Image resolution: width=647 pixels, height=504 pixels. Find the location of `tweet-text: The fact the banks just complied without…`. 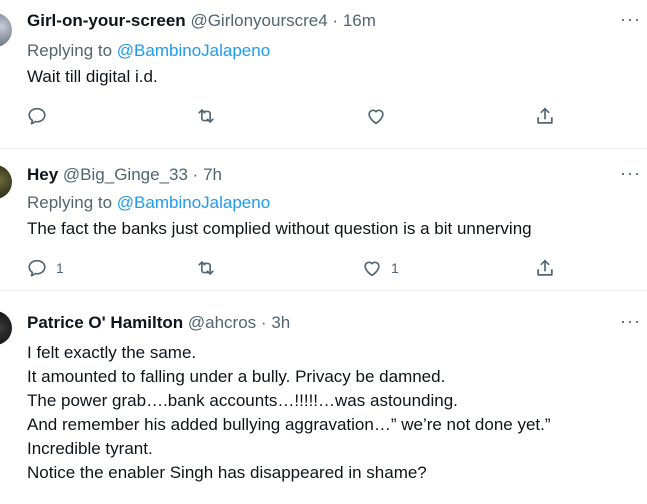

tweet-text: The fact the banks just complied without… is located at coordinates (279, 229).